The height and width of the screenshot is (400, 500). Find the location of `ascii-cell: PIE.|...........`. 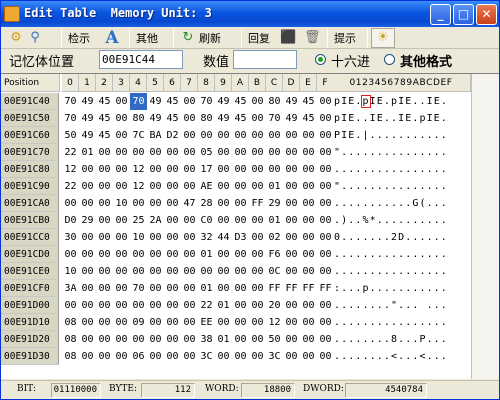

ascii-cell: PIE.|........... is located at coordinates (391, 135).